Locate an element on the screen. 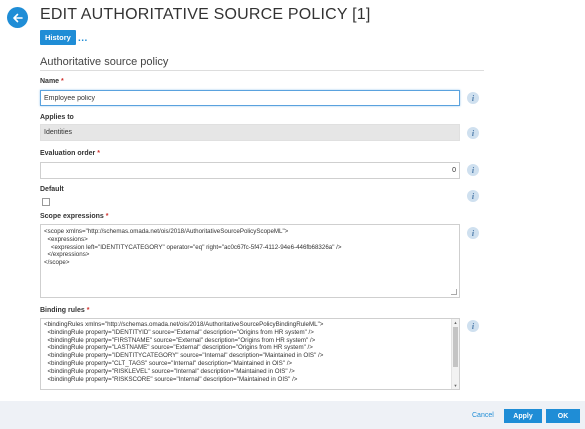 The image size is (585, 429). binding-rules-scrollbar: ▲ ▼ is located at coordinates (455, 354).